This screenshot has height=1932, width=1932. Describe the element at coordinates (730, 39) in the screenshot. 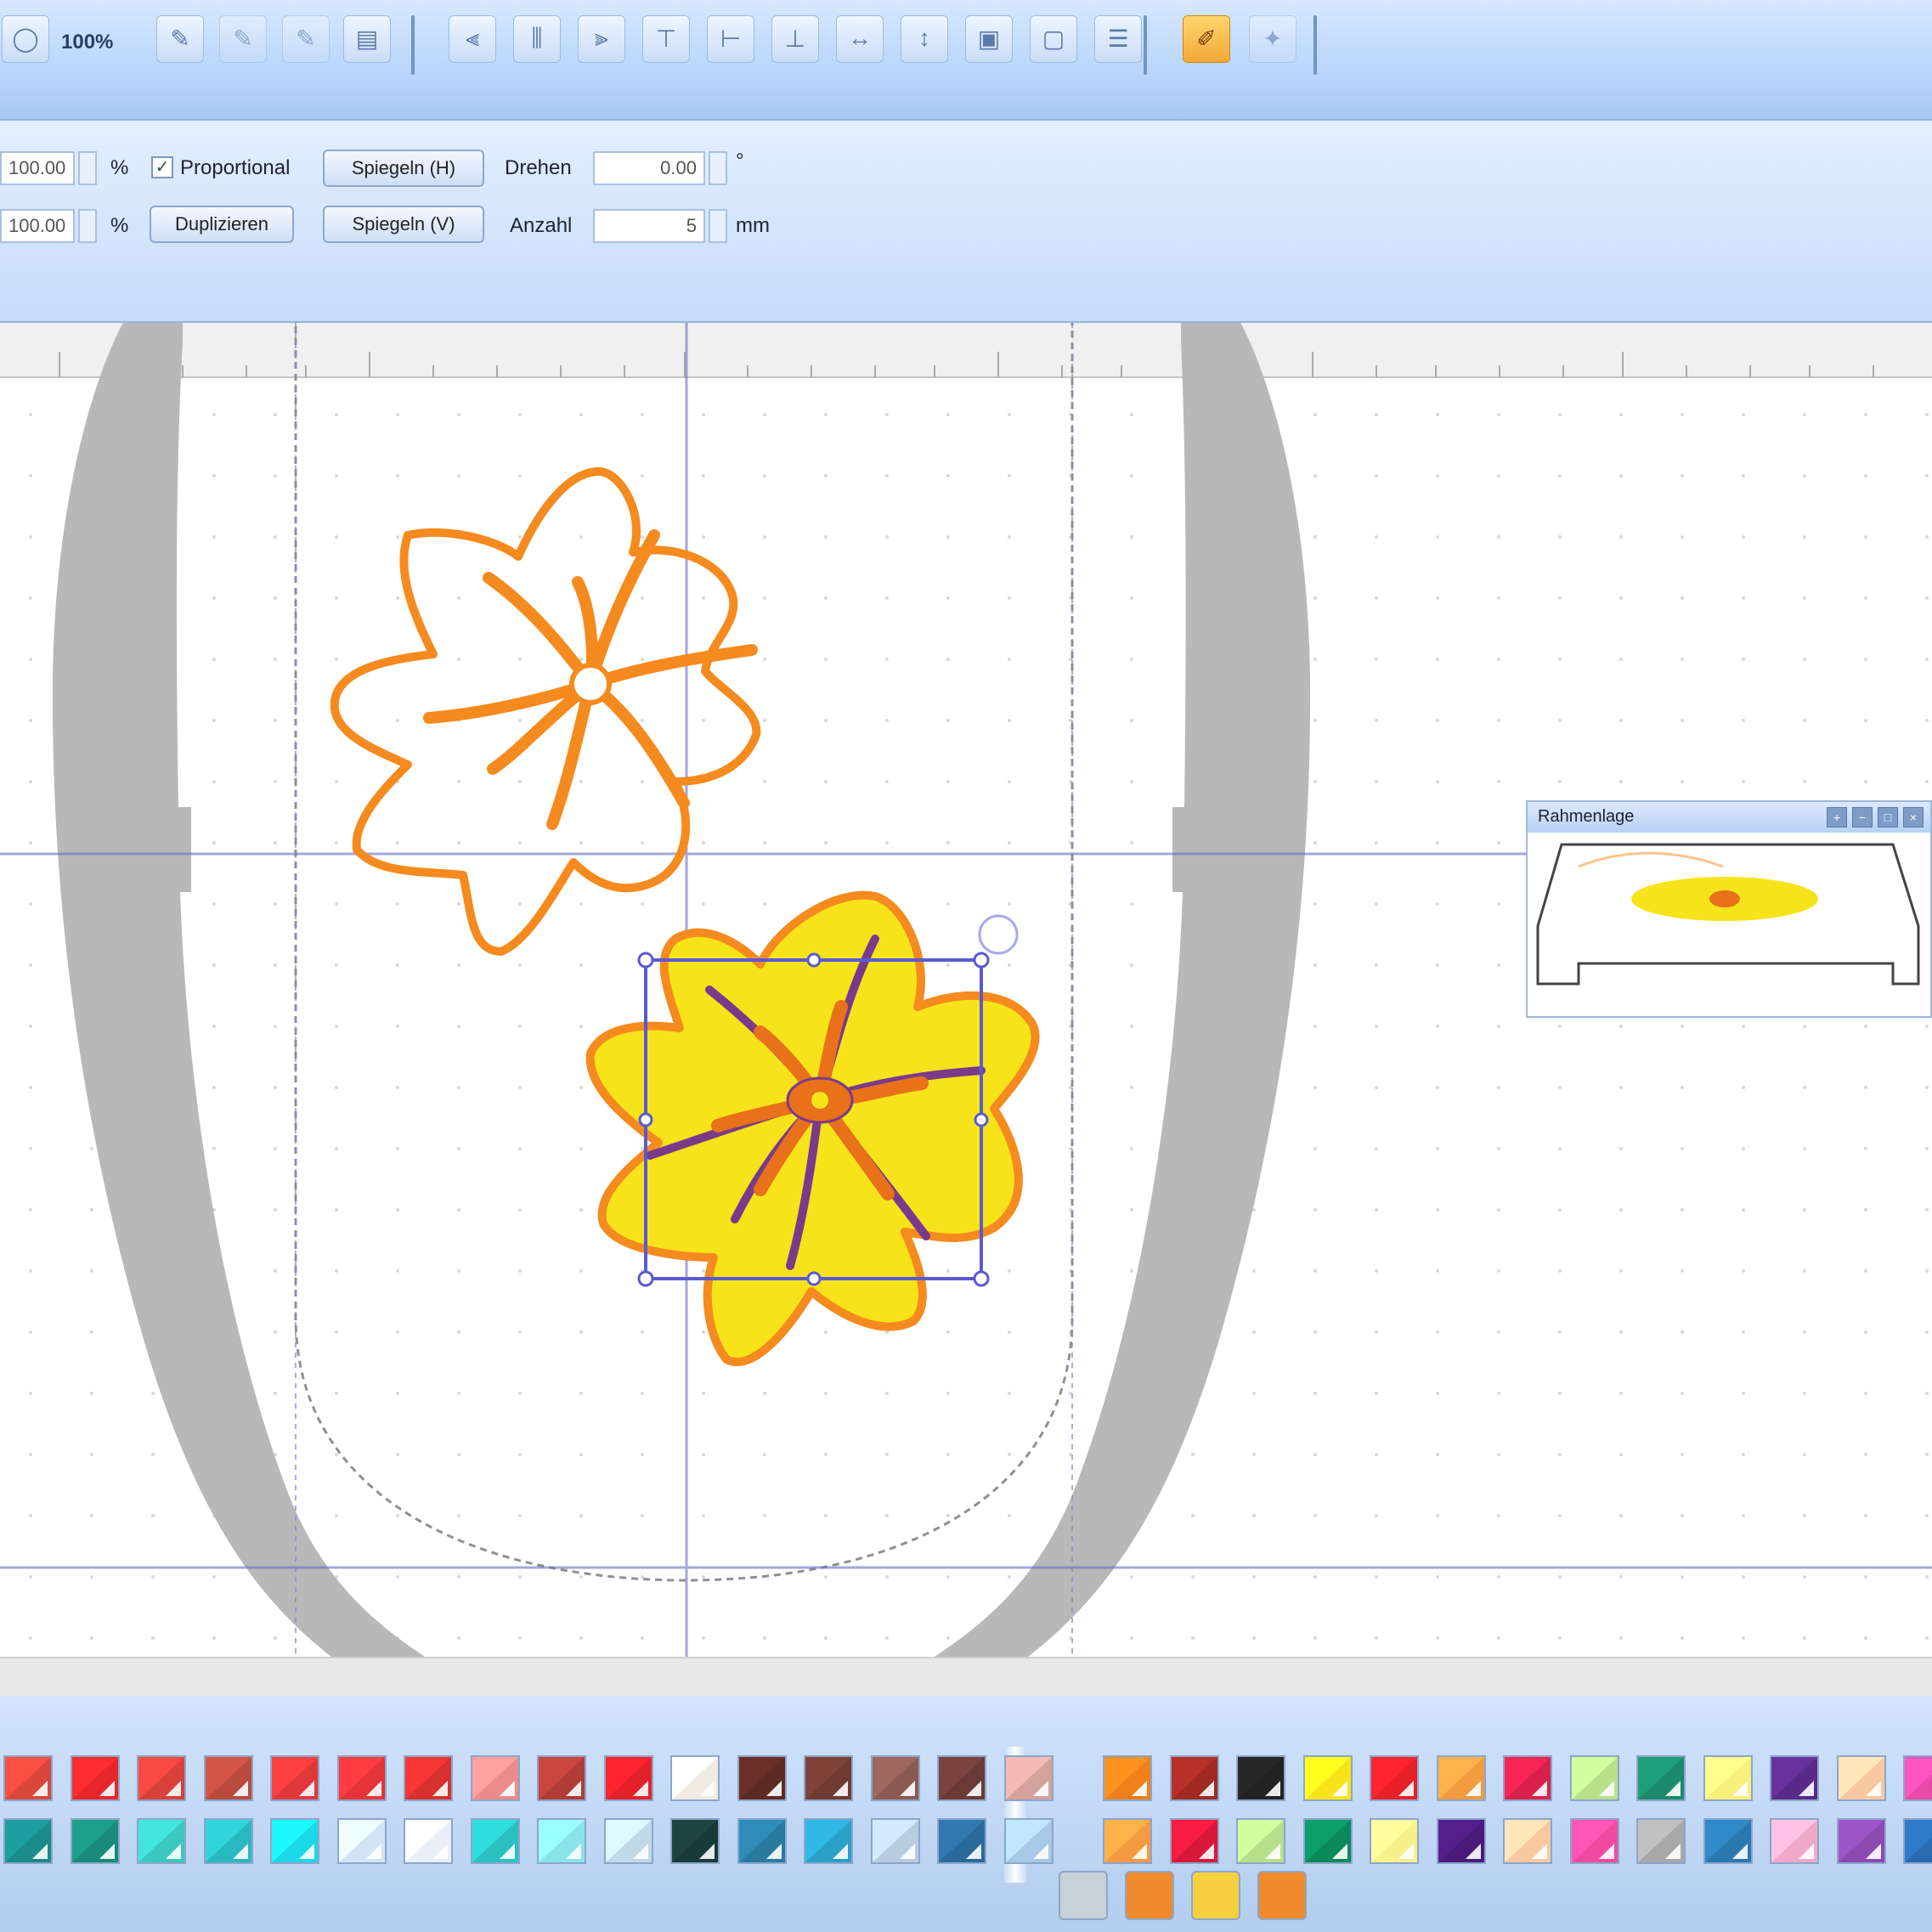

I see `align-middle-icon: ⊢` at that location.